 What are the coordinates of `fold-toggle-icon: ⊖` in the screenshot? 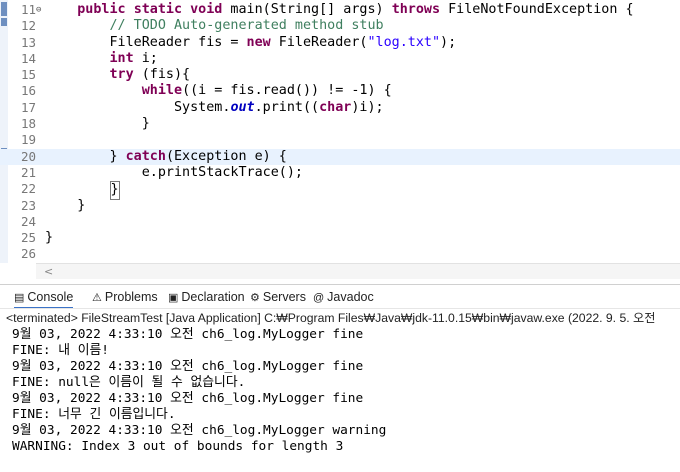 It's located at (38, 10).